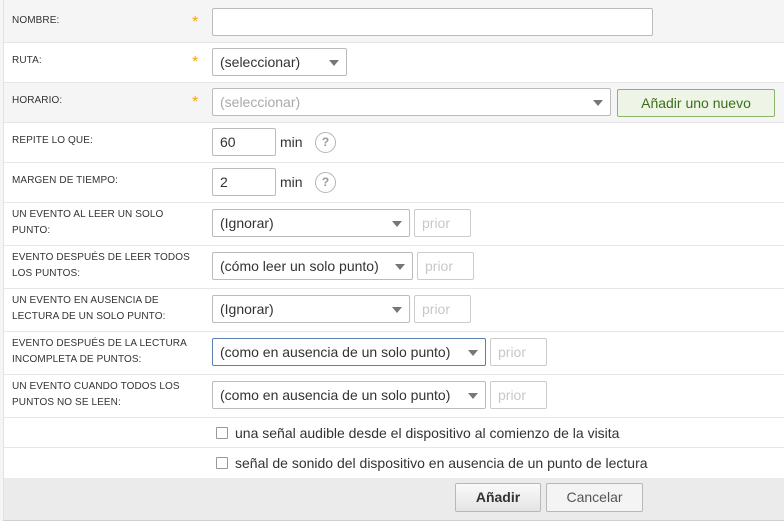 Image resolution: width=784 pixels, height=521 pixels. What do you see at coordinates (291, 142) in the screenshot?
I see `repeat-unit: min` at bounding box center [291, 142].